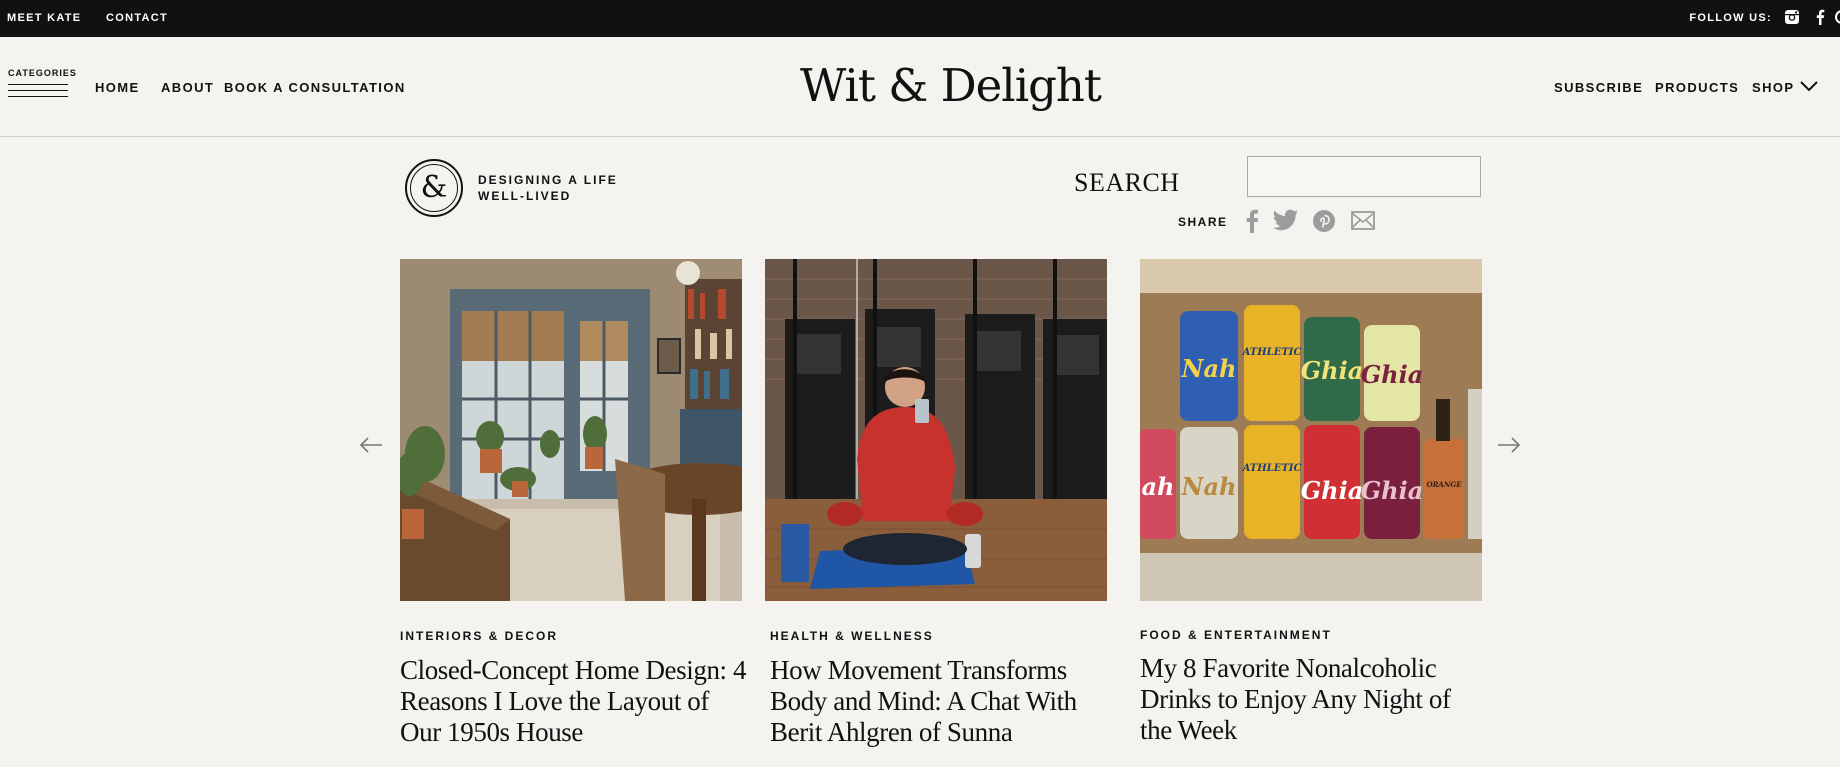 The height and width of the screenshot is (767, 1840). I want to click on hamburger-icon, so click(38, 93).